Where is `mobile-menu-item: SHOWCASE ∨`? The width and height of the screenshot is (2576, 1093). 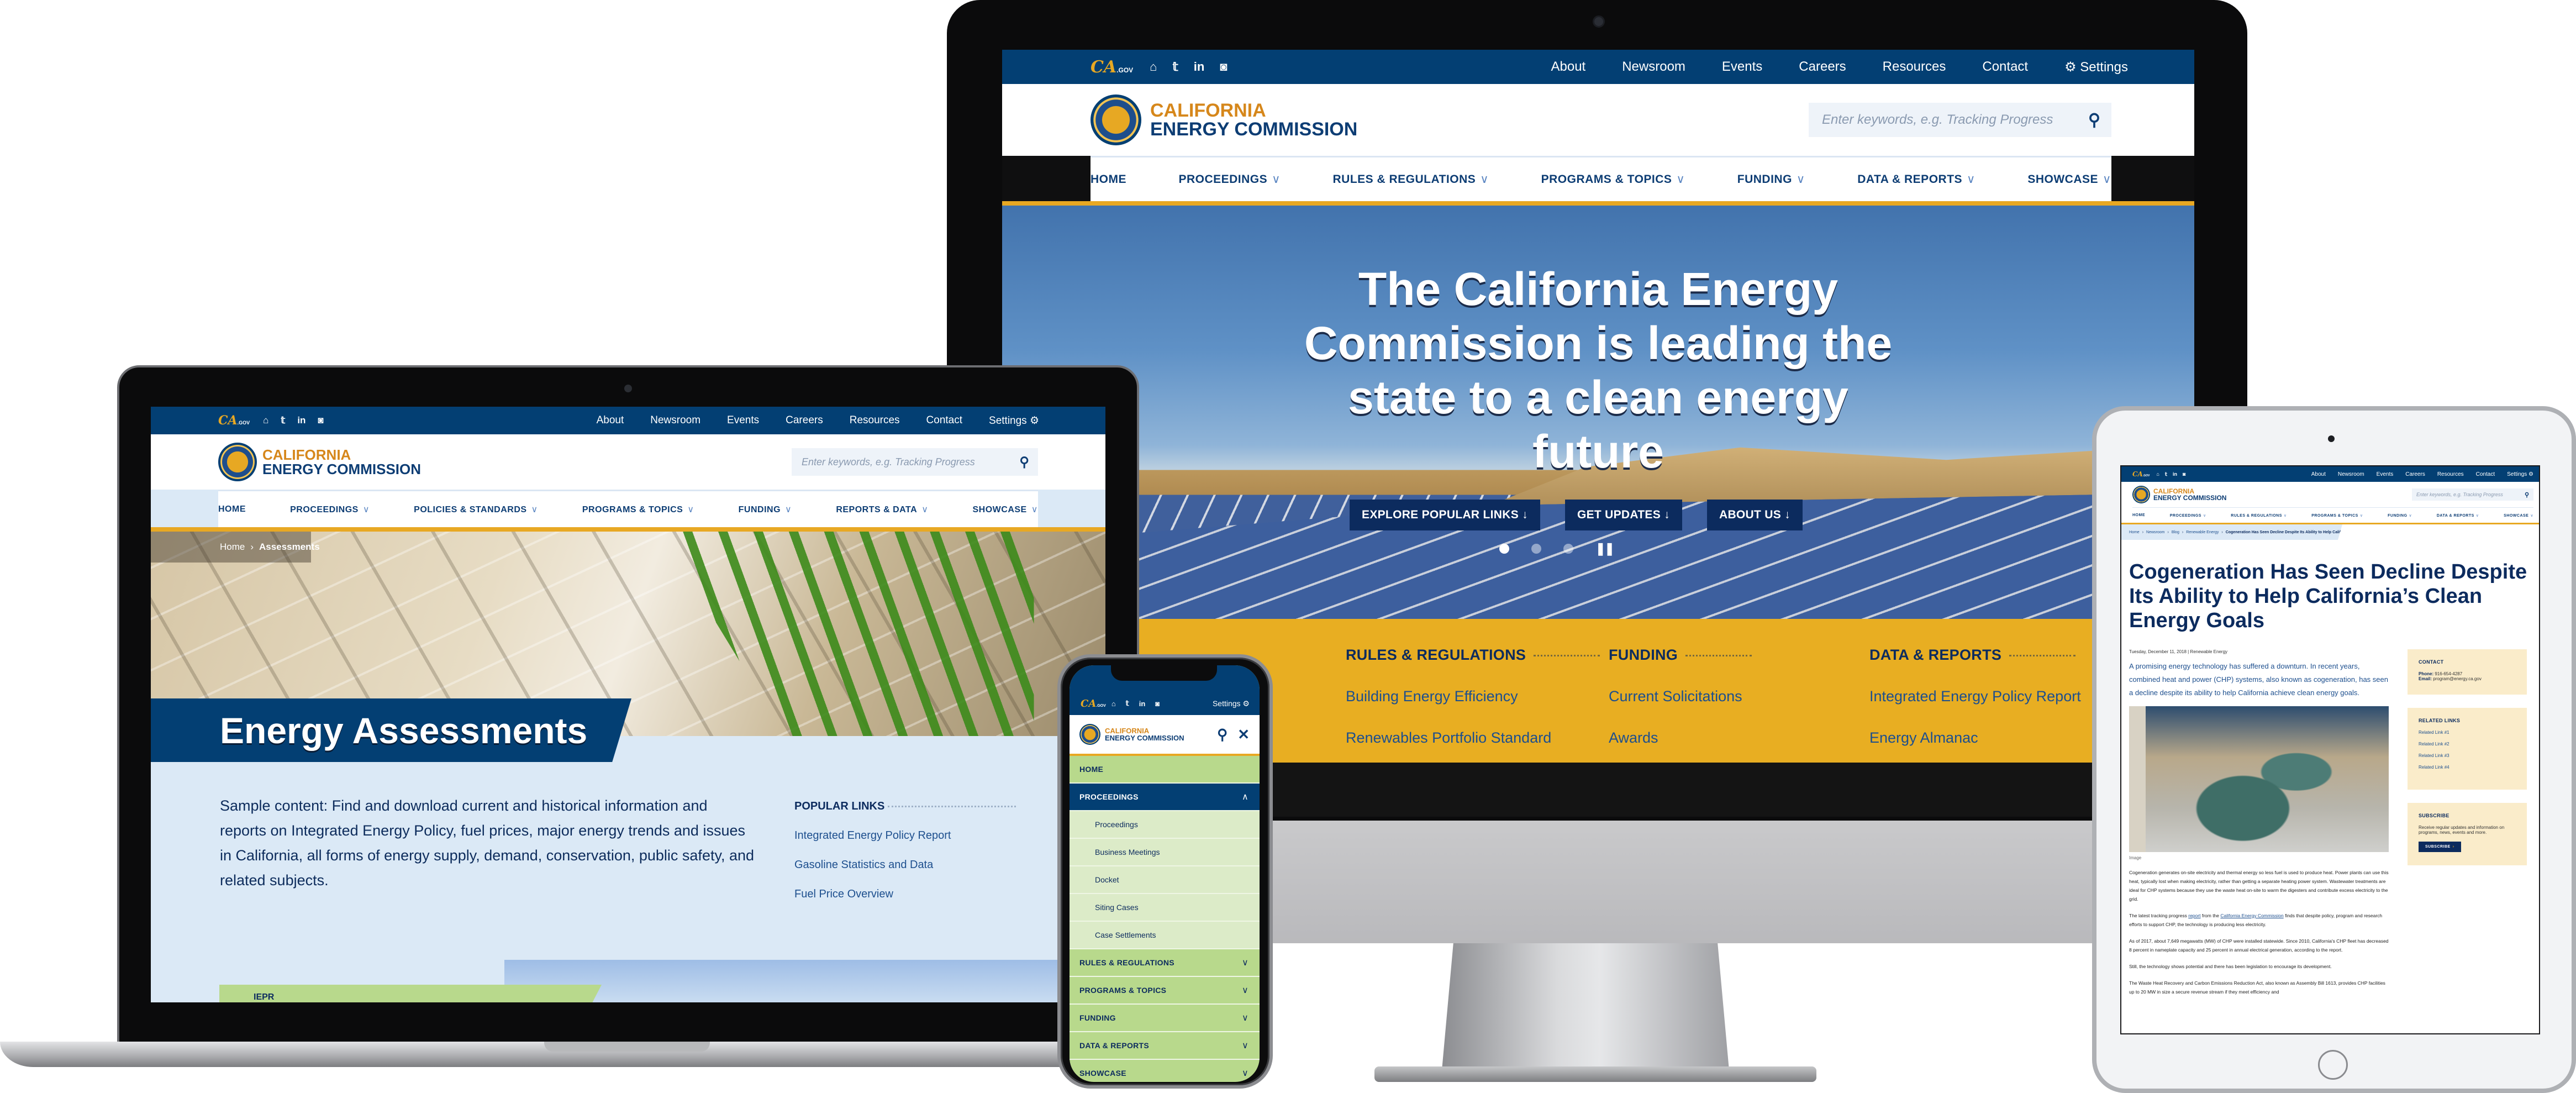 mobile-menu-item: SHOWCASE ∨ is located at coordinates (1165, 1071).